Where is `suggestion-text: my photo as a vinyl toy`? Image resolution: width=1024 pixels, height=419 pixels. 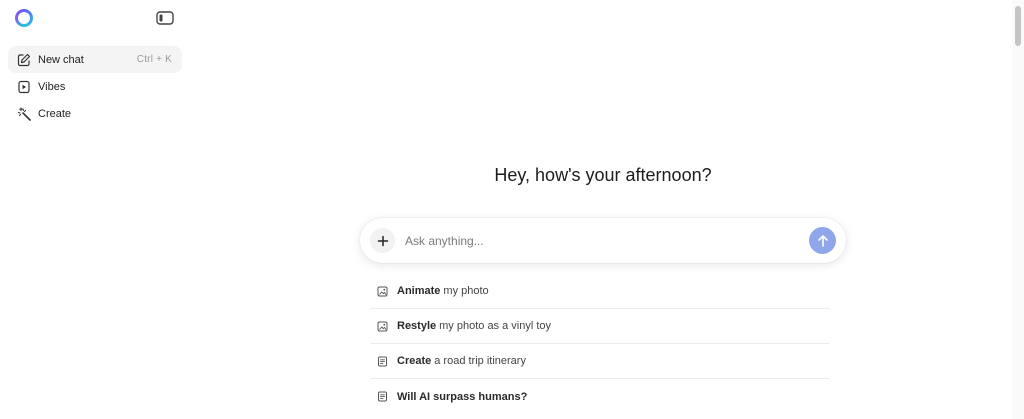 suggestion-text: my photo as a vinyl toy is located at coordinates (495, 326).